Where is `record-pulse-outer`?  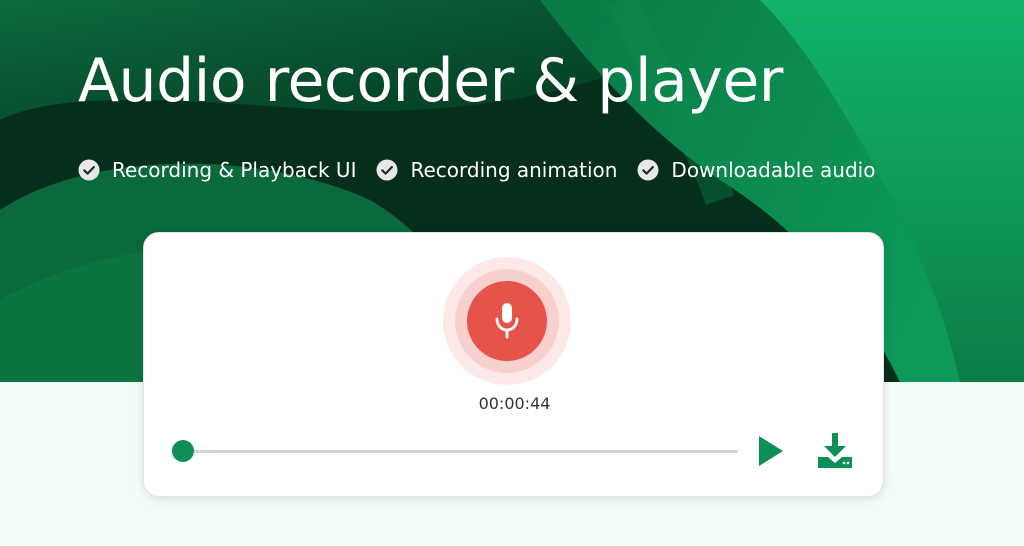
record-pulse-outer is located at coordinates (507, 321).